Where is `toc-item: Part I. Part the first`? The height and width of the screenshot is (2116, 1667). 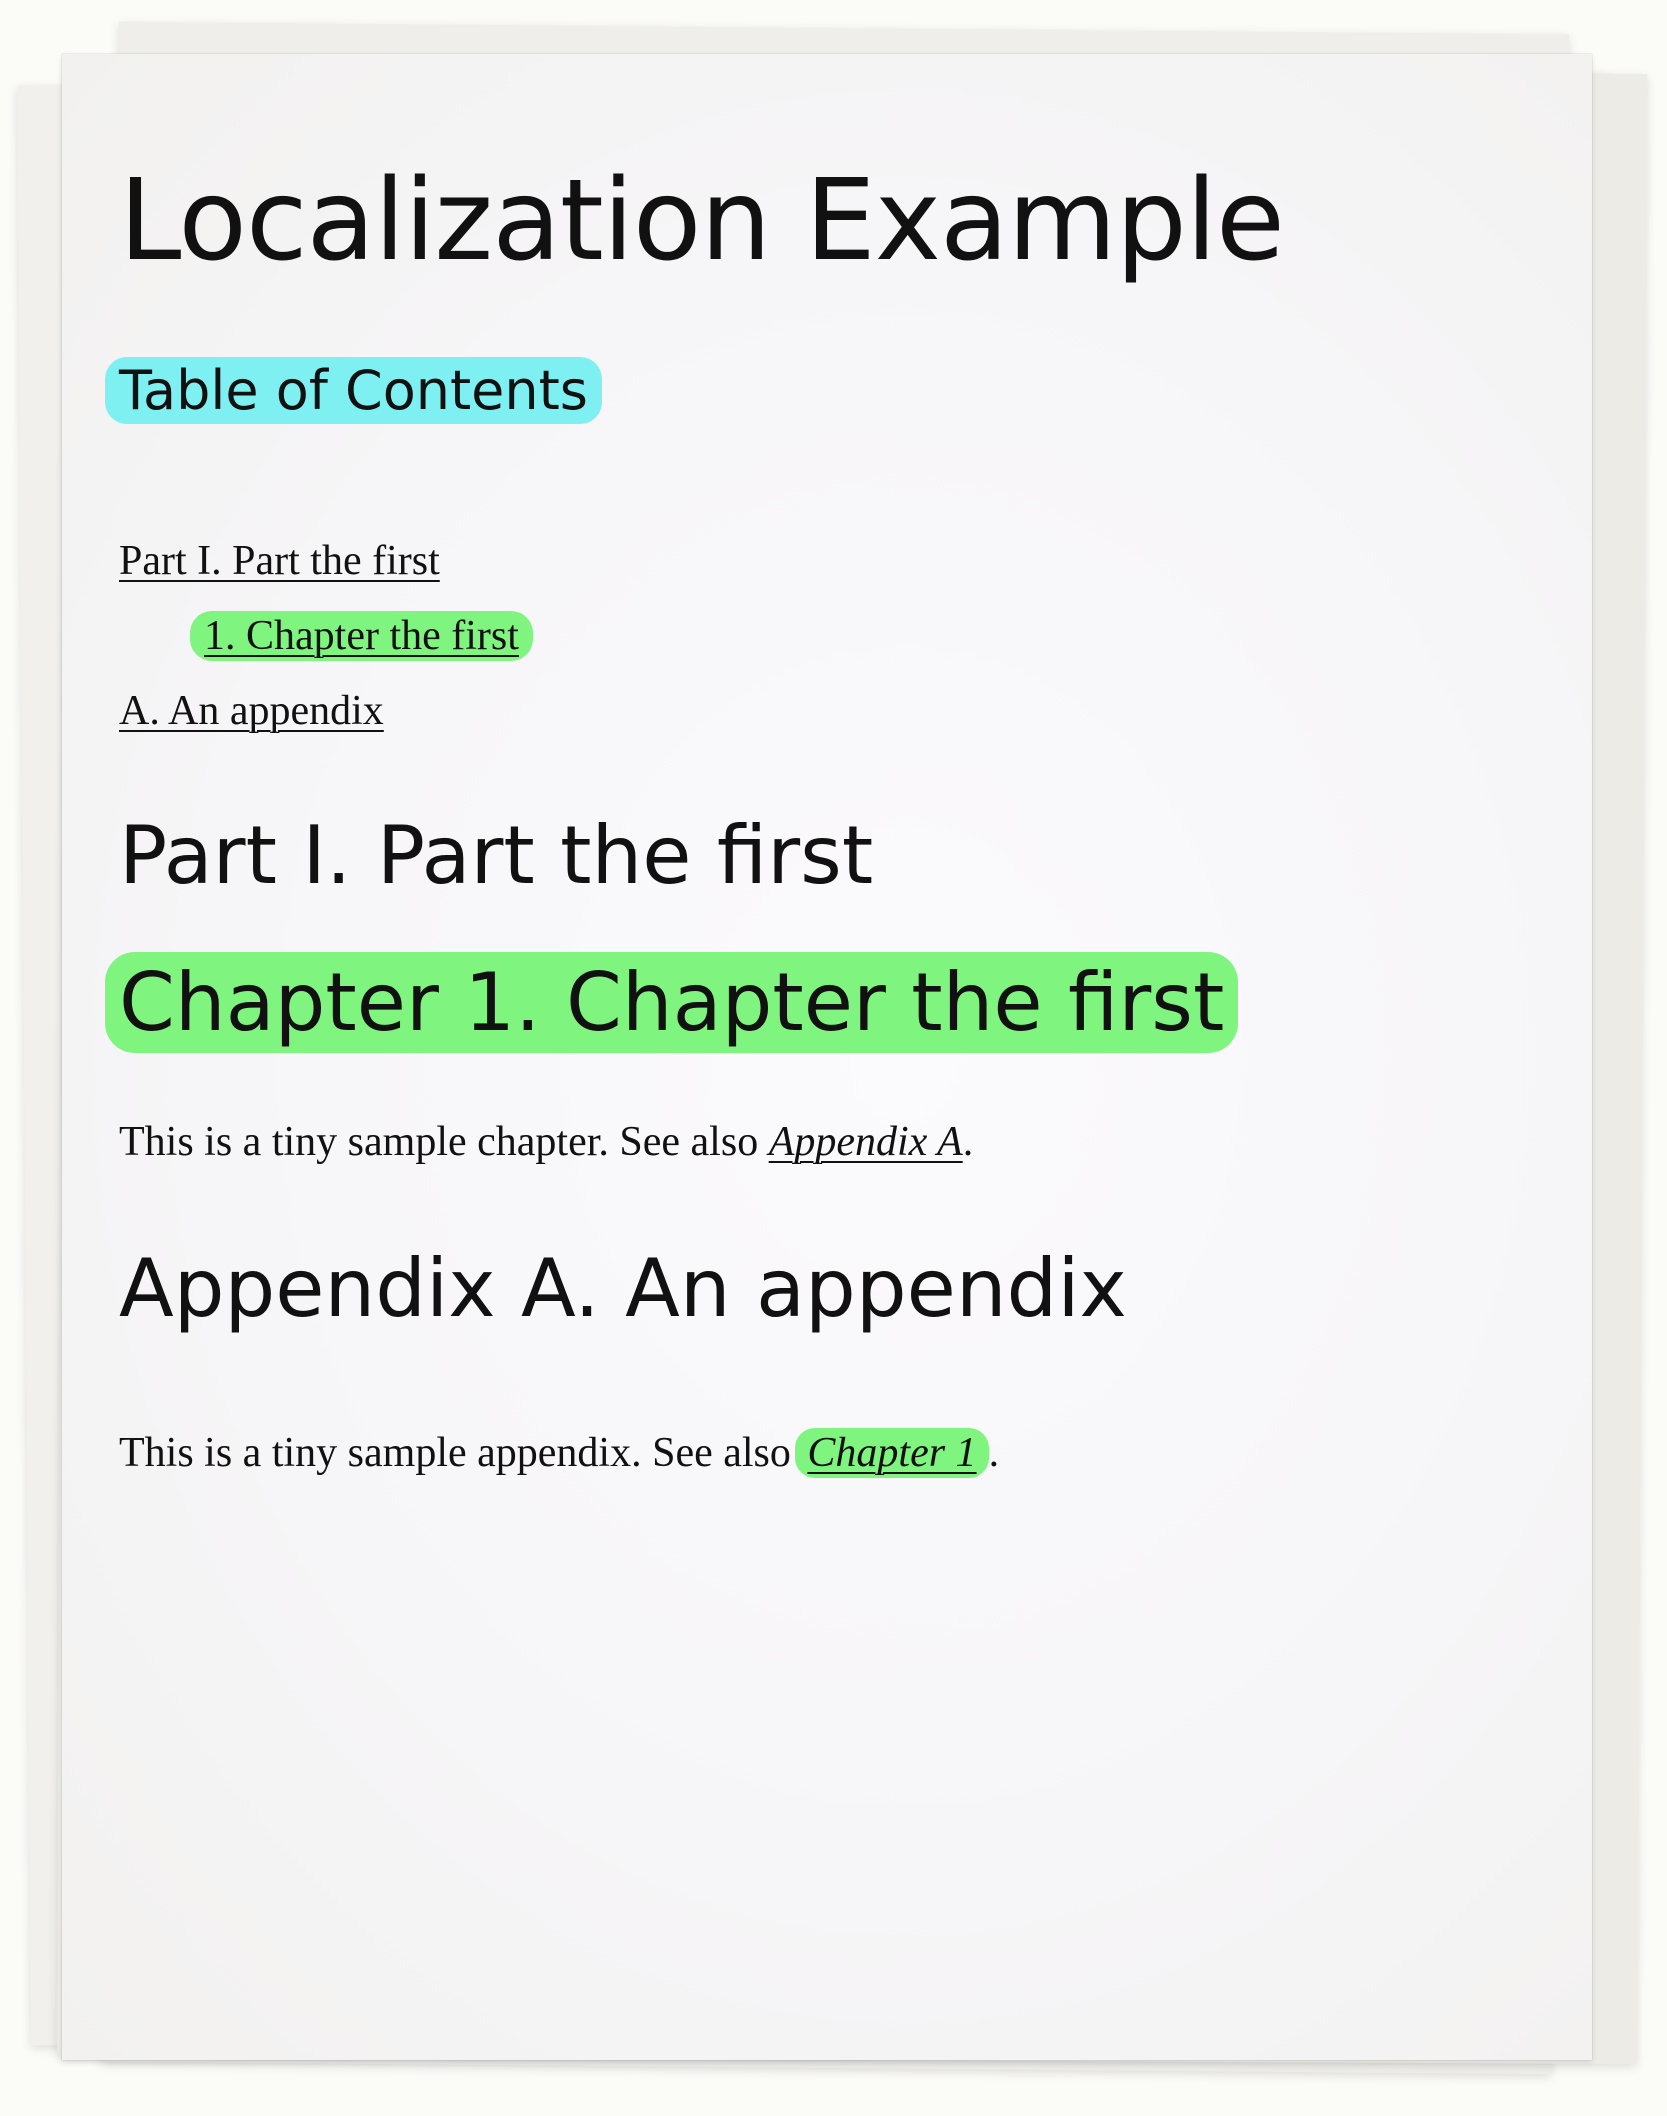
toc-item: Part I. Part the first is located at coordinates (326, 561).